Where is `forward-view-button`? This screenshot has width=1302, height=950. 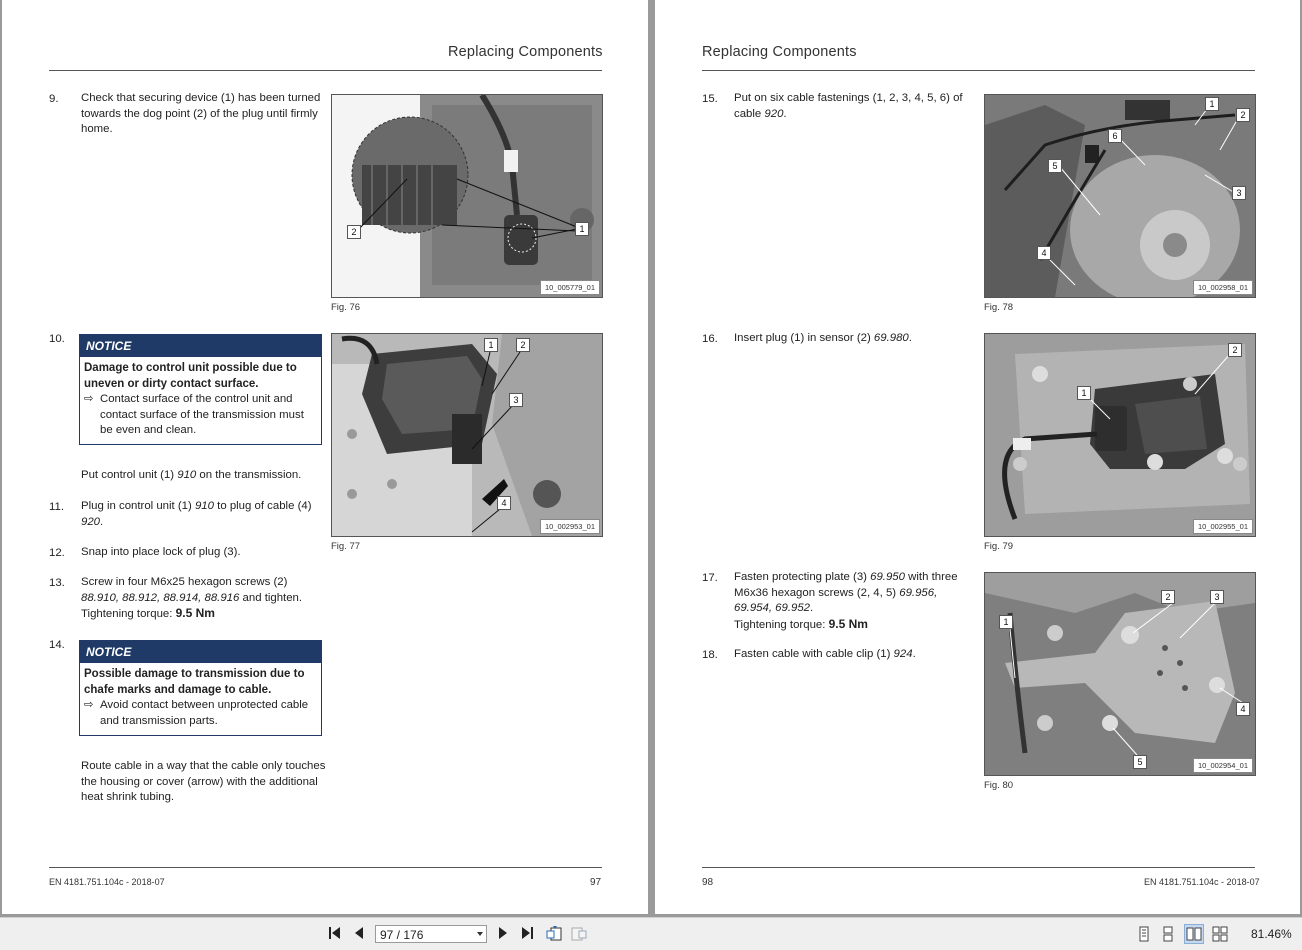
forward-view-button is located at coordinates (579, 933).